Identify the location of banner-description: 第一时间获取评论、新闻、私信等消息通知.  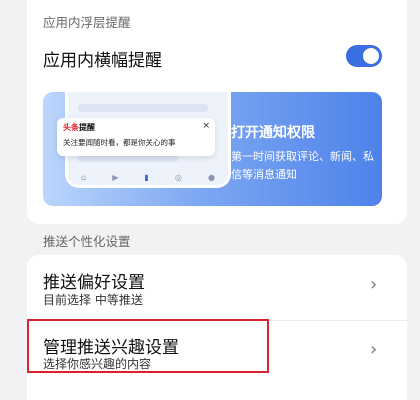
(302, 165).